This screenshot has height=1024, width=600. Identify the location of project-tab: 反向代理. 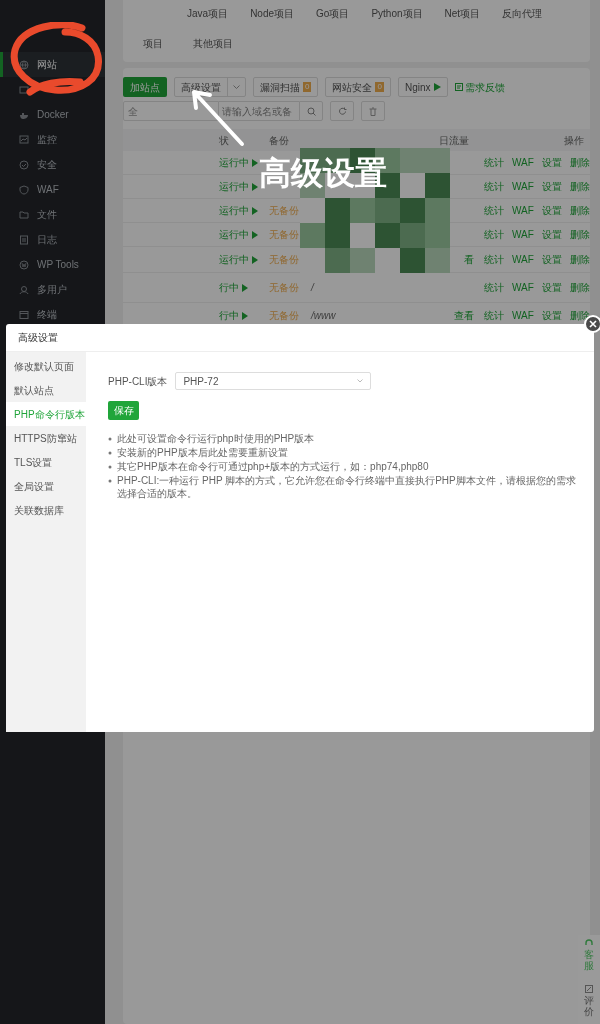
(522, 13).